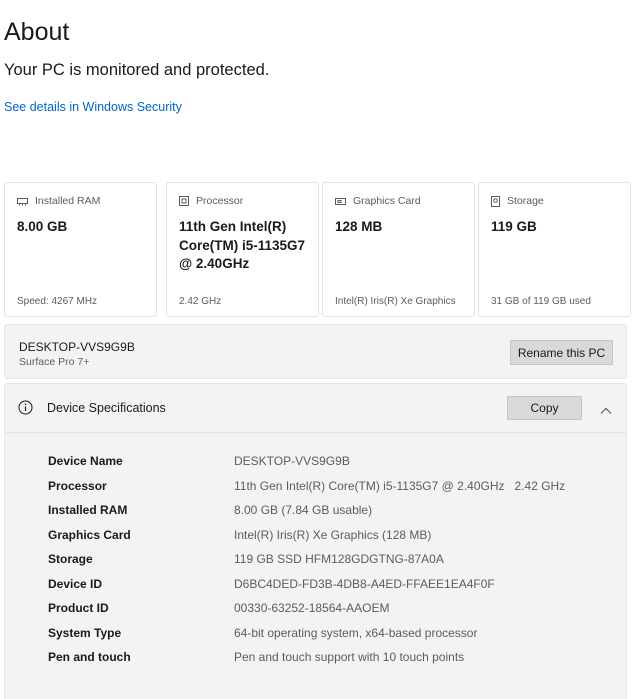  I want to click on card-header: Graphics Card, so click(378, 201).